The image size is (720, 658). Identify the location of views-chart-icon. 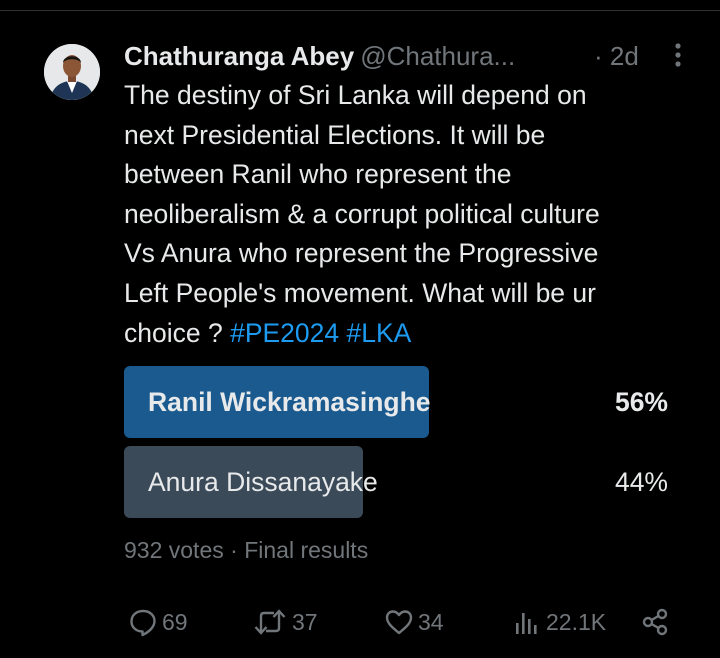
(526, 623).